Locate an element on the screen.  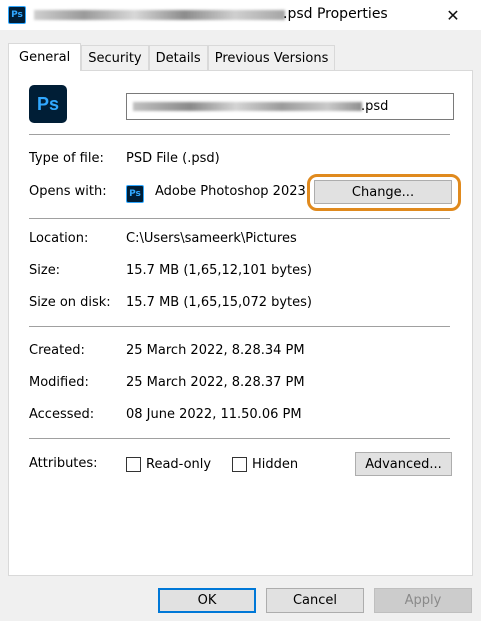
attributes-label: Attributes: is located at coordinates (63, 463).